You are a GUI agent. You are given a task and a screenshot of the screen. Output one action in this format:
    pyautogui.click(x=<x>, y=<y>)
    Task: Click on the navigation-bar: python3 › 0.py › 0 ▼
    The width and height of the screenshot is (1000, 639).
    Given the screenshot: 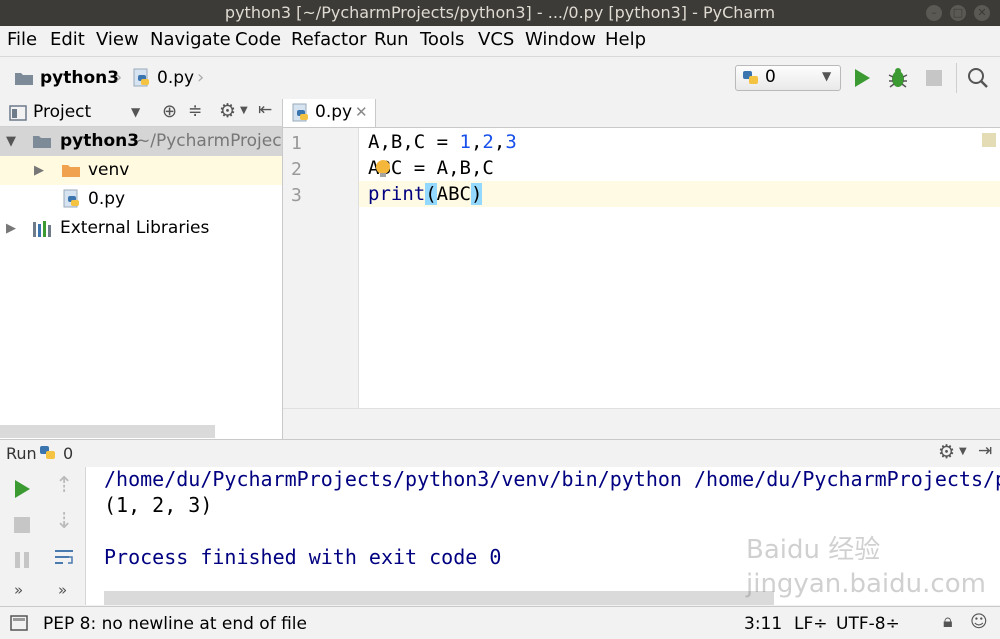 What is the action you would take?
    pyautogui.click(x=500, y=78)
    